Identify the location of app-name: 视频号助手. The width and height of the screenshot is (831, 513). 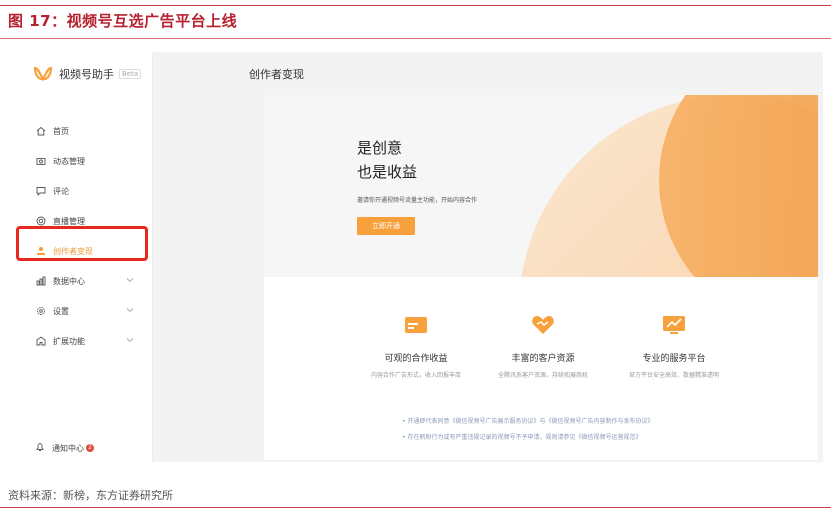
(86, 74).